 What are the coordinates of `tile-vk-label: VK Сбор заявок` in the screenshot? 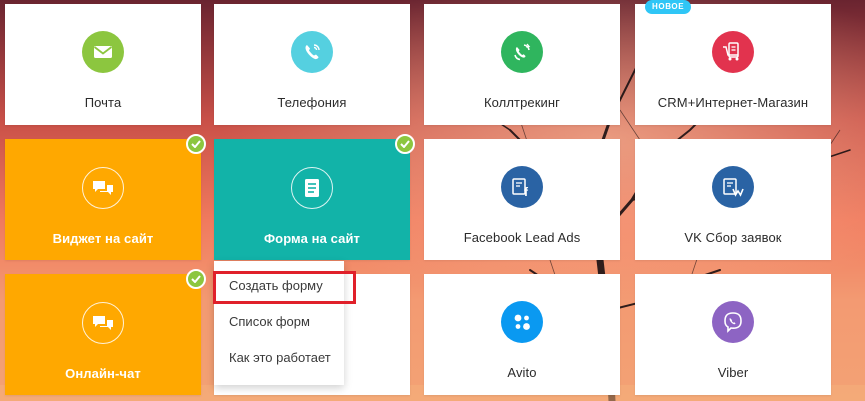 It's located at (733, 237).